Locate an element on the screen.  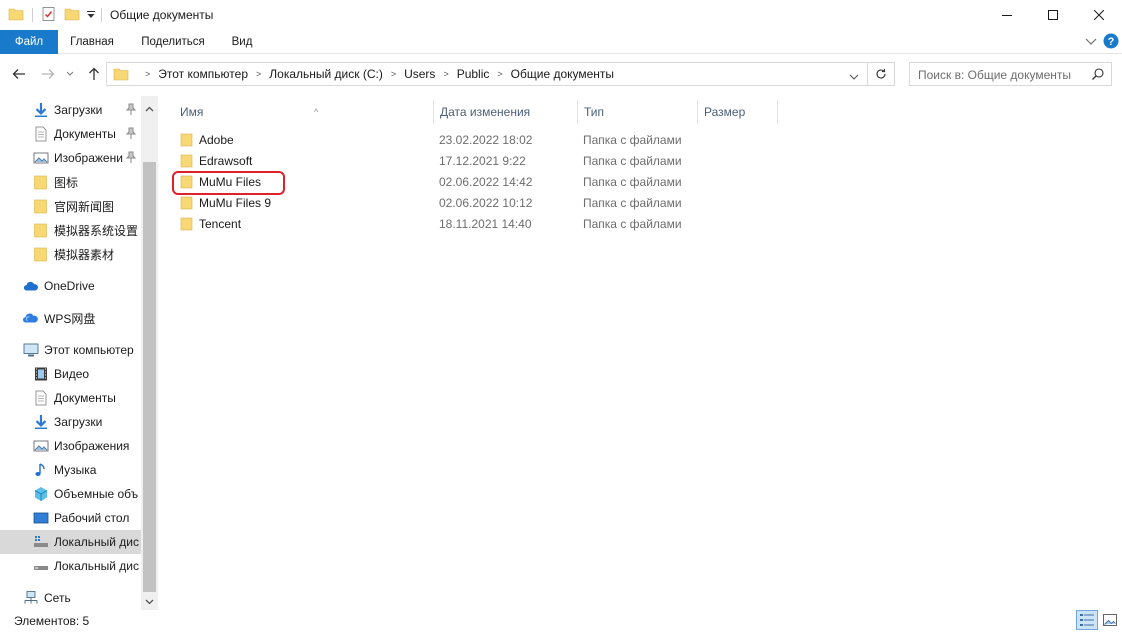
back-button is located at coordinates (19, 74).